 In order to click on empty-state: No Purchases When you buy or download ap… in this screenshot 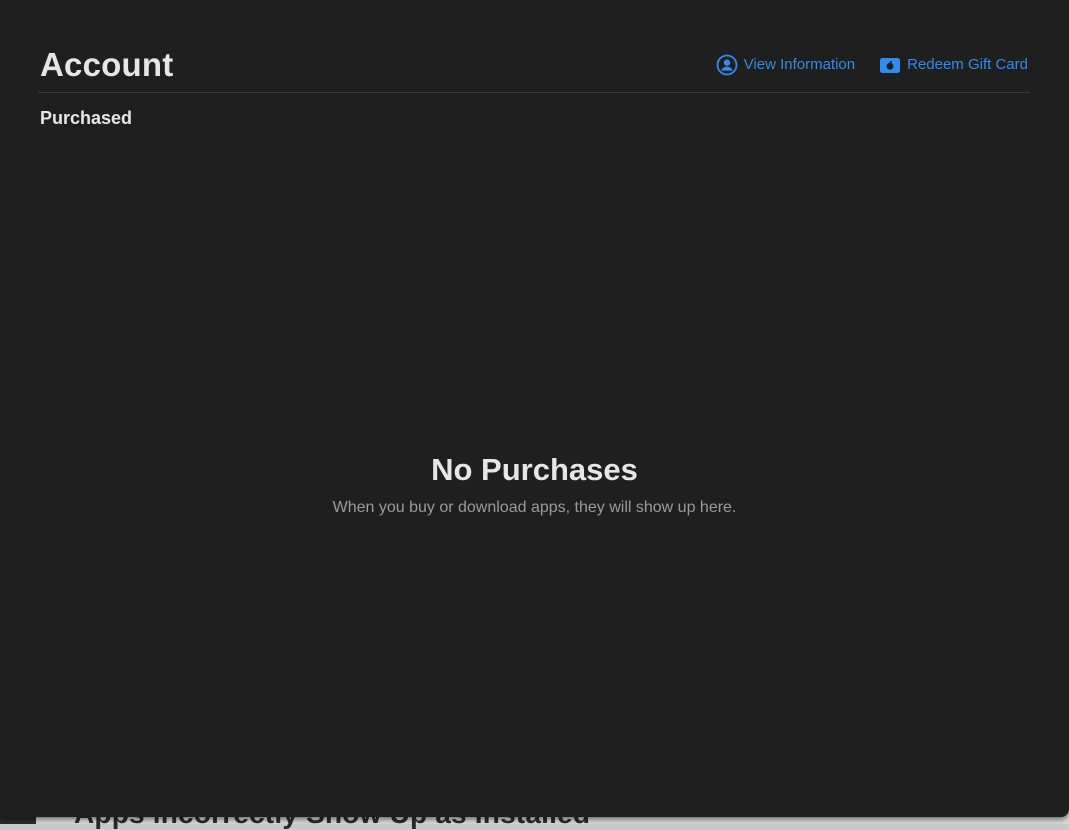, I will do `click(534, 484)`.